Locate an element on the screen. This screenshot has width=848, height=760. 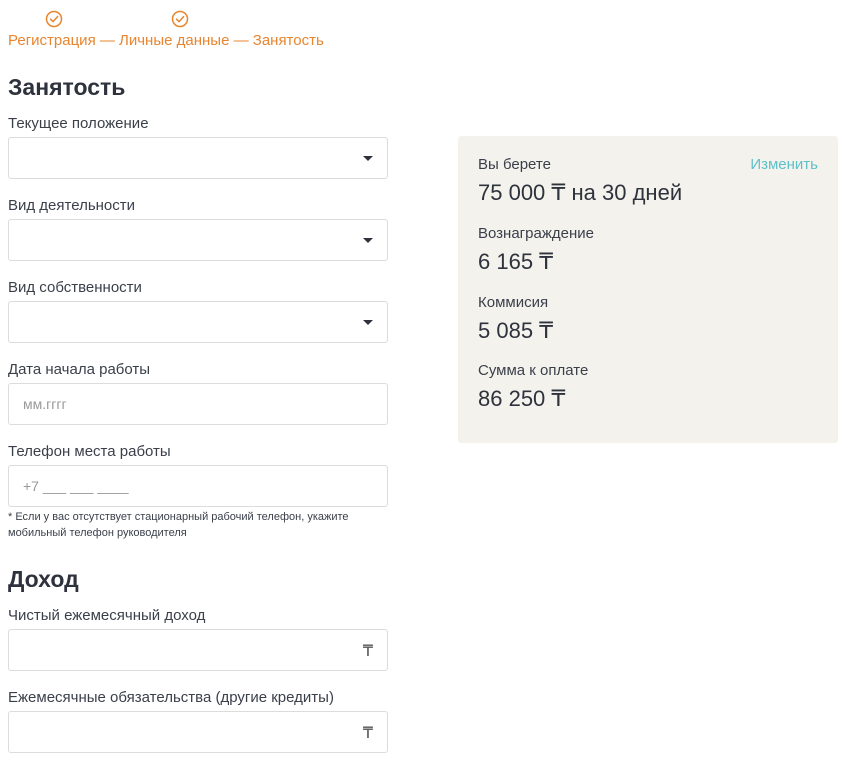
current-position-label: Текущее положение is located at coordinates (78, 123).